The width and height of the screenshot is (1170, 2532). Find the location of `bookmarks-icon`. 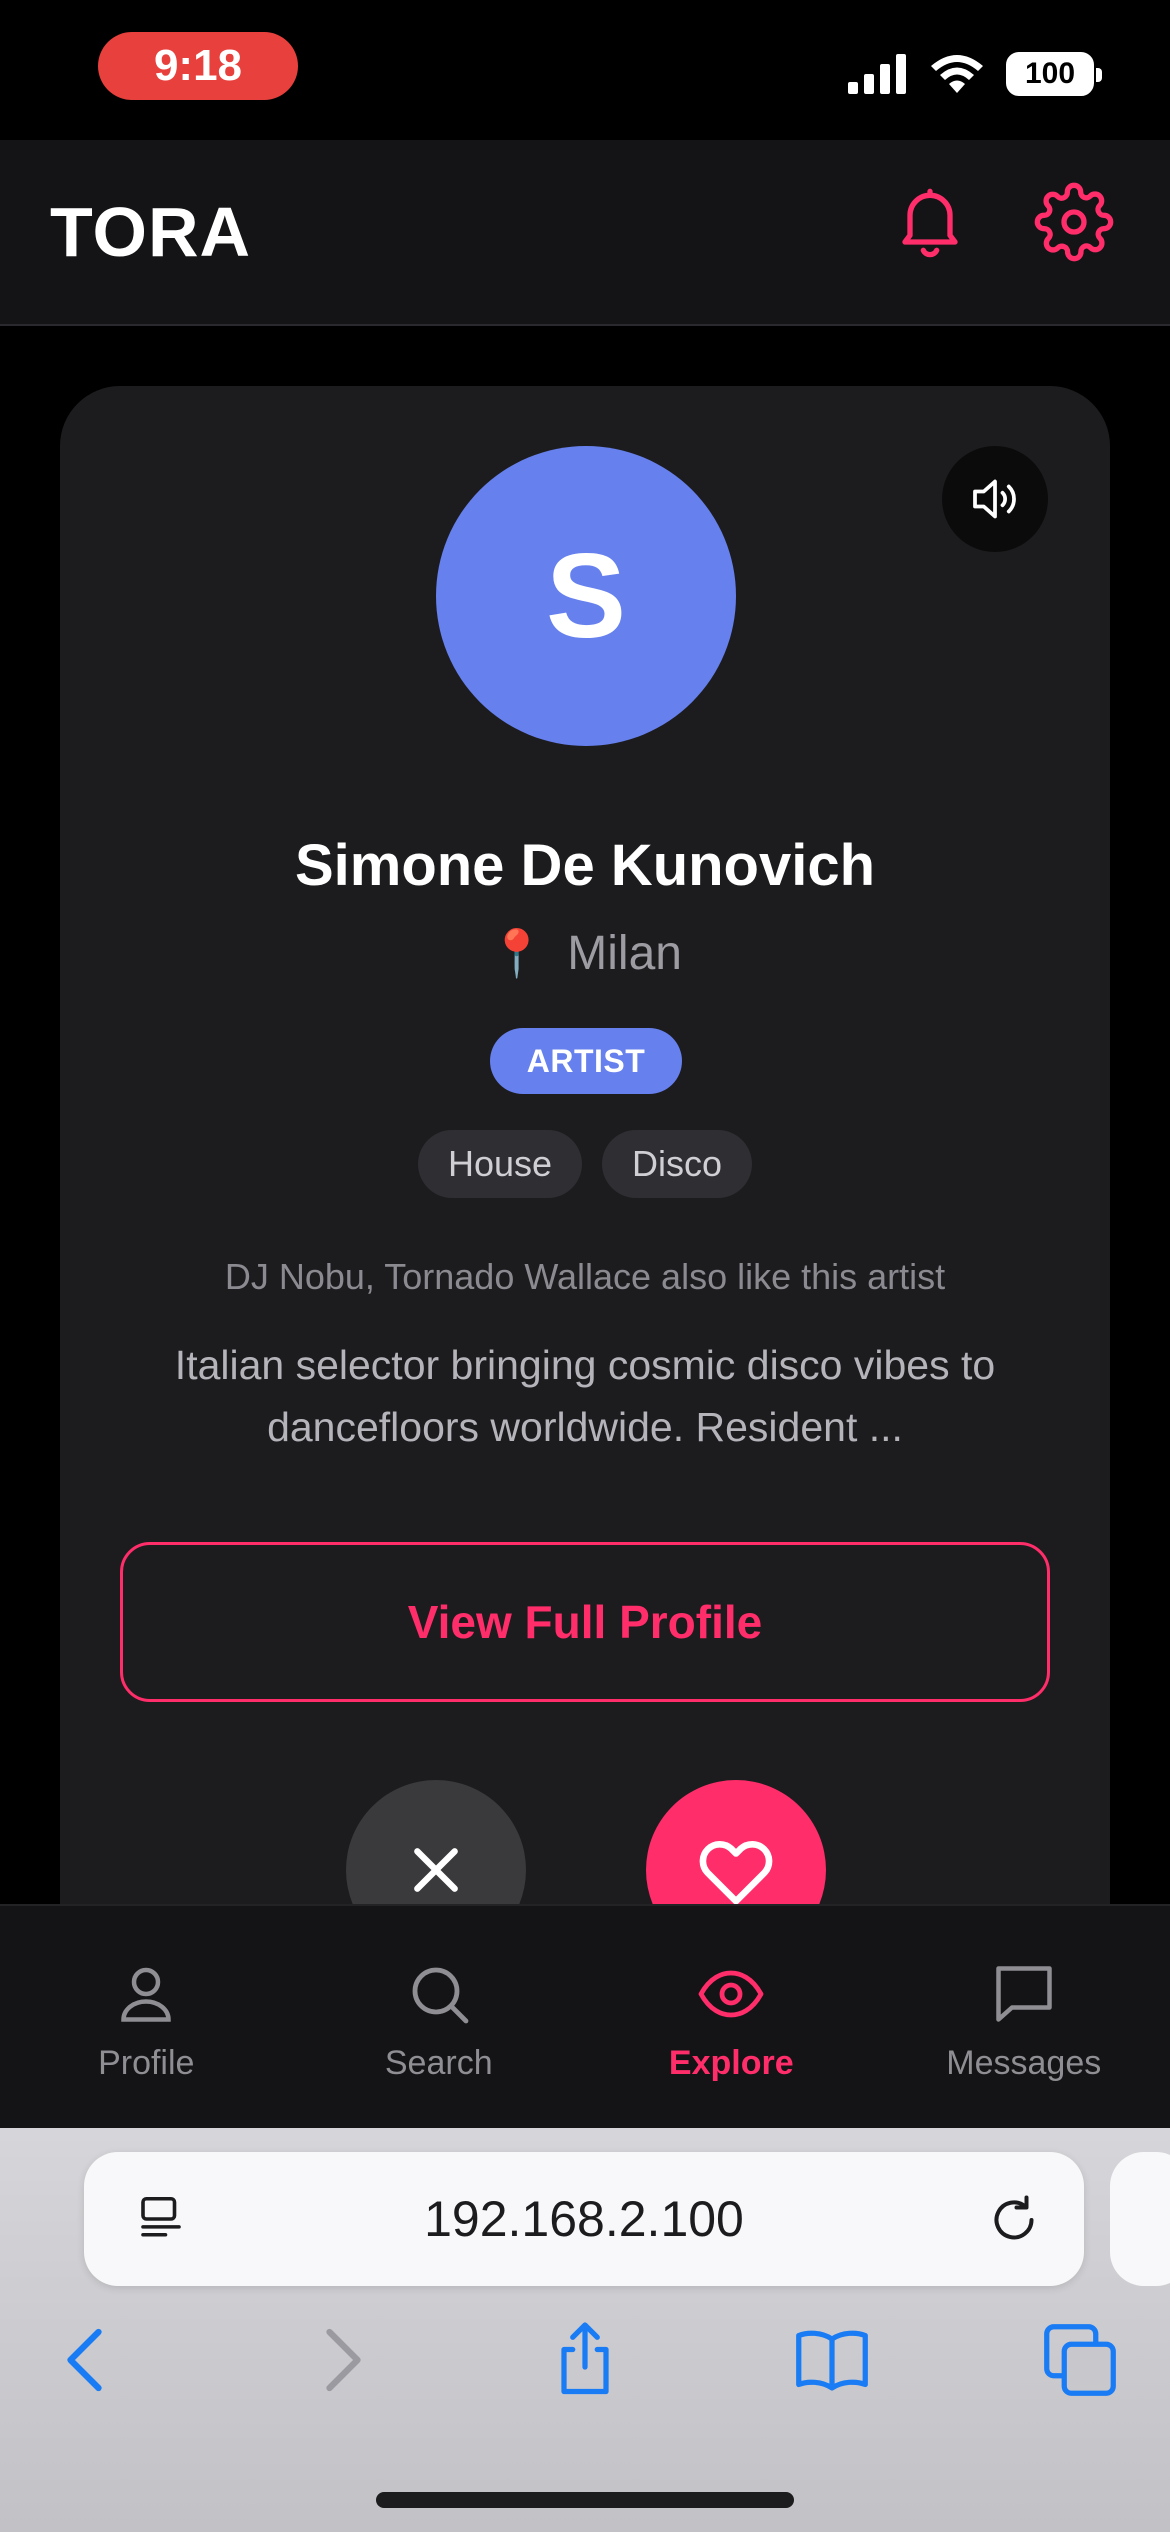

bookmarks-icon is located at coordinates (832, 2360).